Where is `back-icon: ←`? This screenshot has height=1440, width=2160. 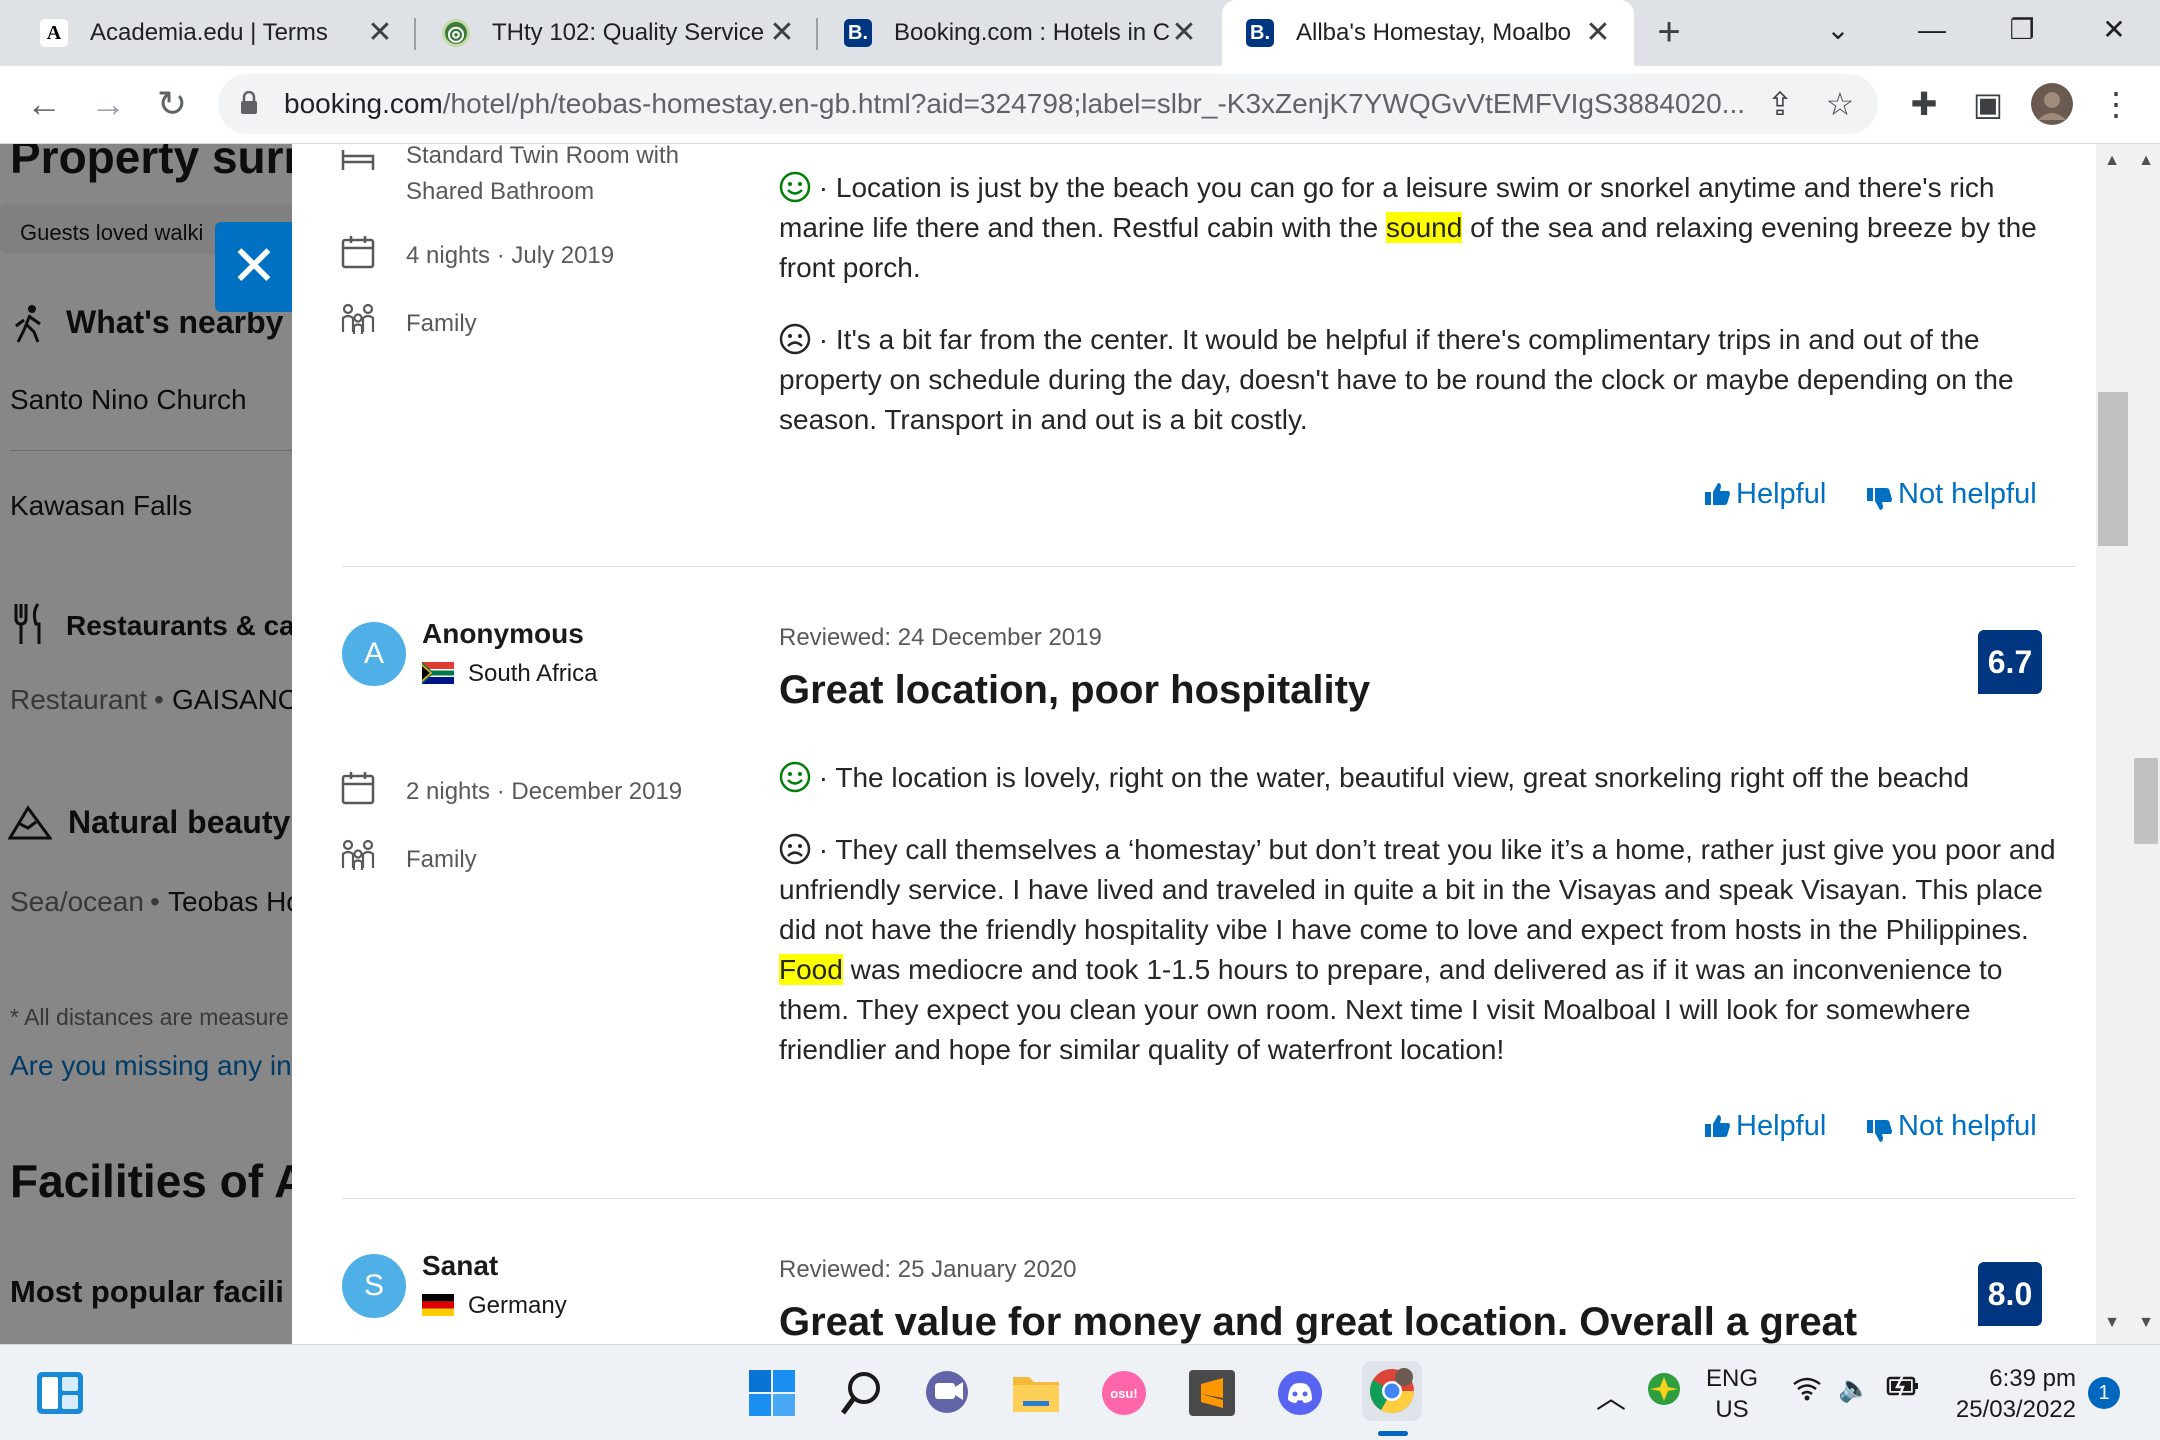 back-icon: ← is located at coordinates (44, 104).